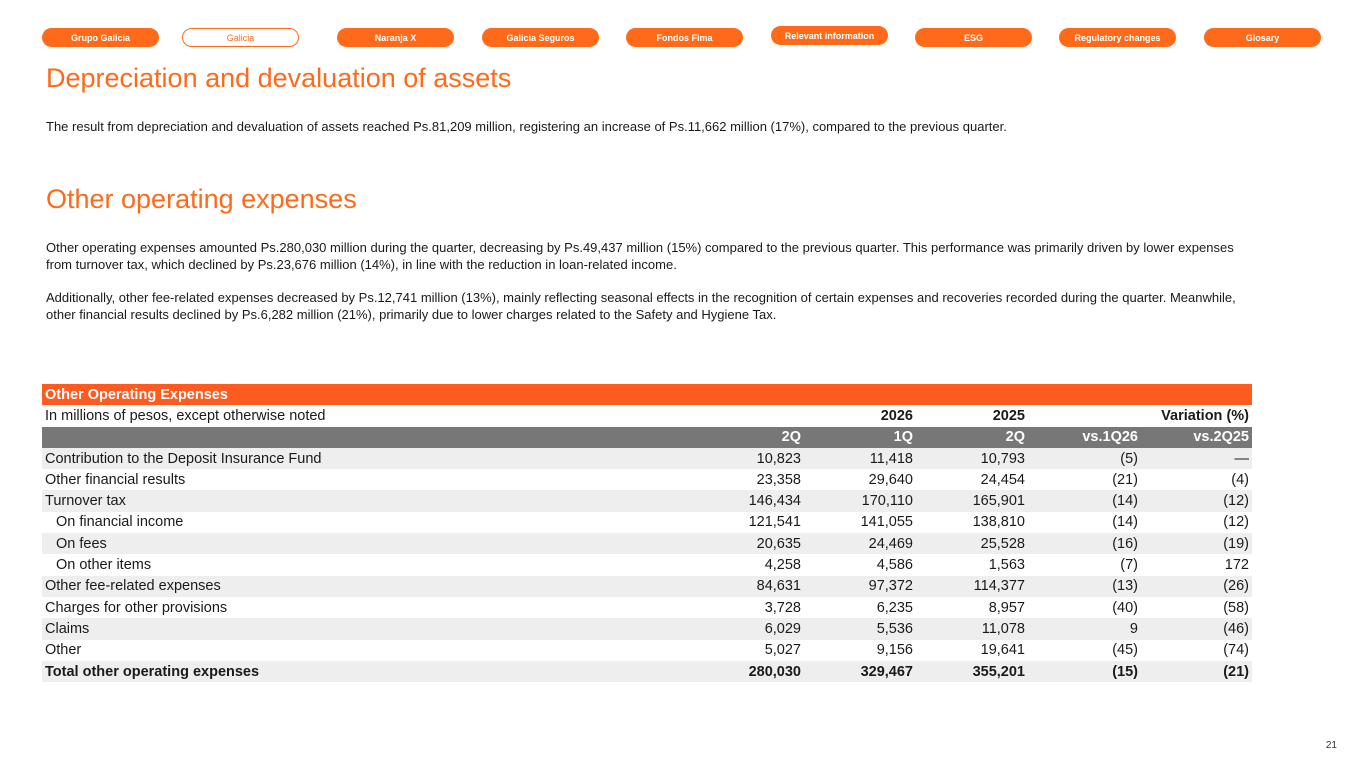 The image size is (1365, 768). What do you see at coordinates (1262, 37) in the screenshot?
I see `tab-glosary: Glosary` at bounding box center [1262, 37].